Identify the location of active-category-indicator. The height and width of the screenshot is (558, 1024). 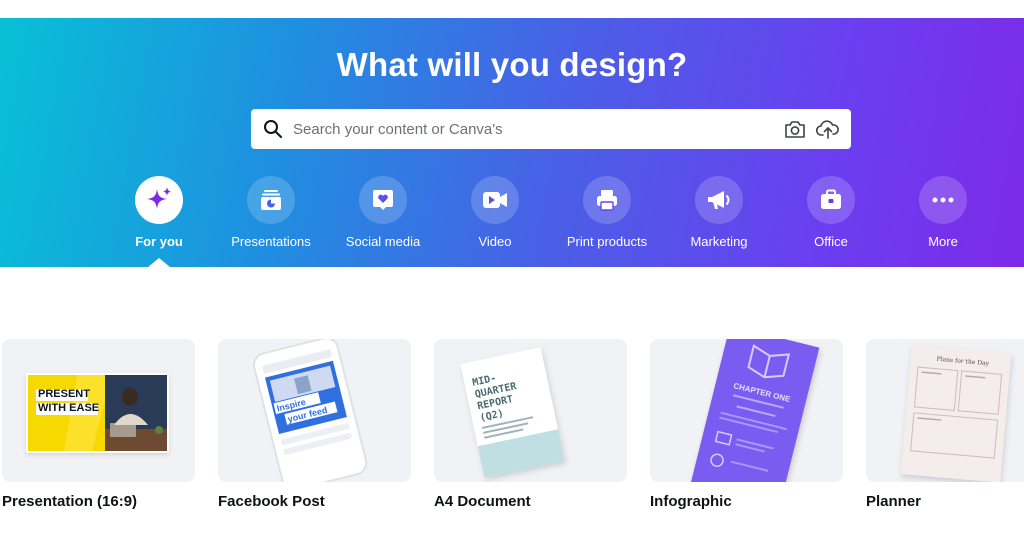
(159, 262).